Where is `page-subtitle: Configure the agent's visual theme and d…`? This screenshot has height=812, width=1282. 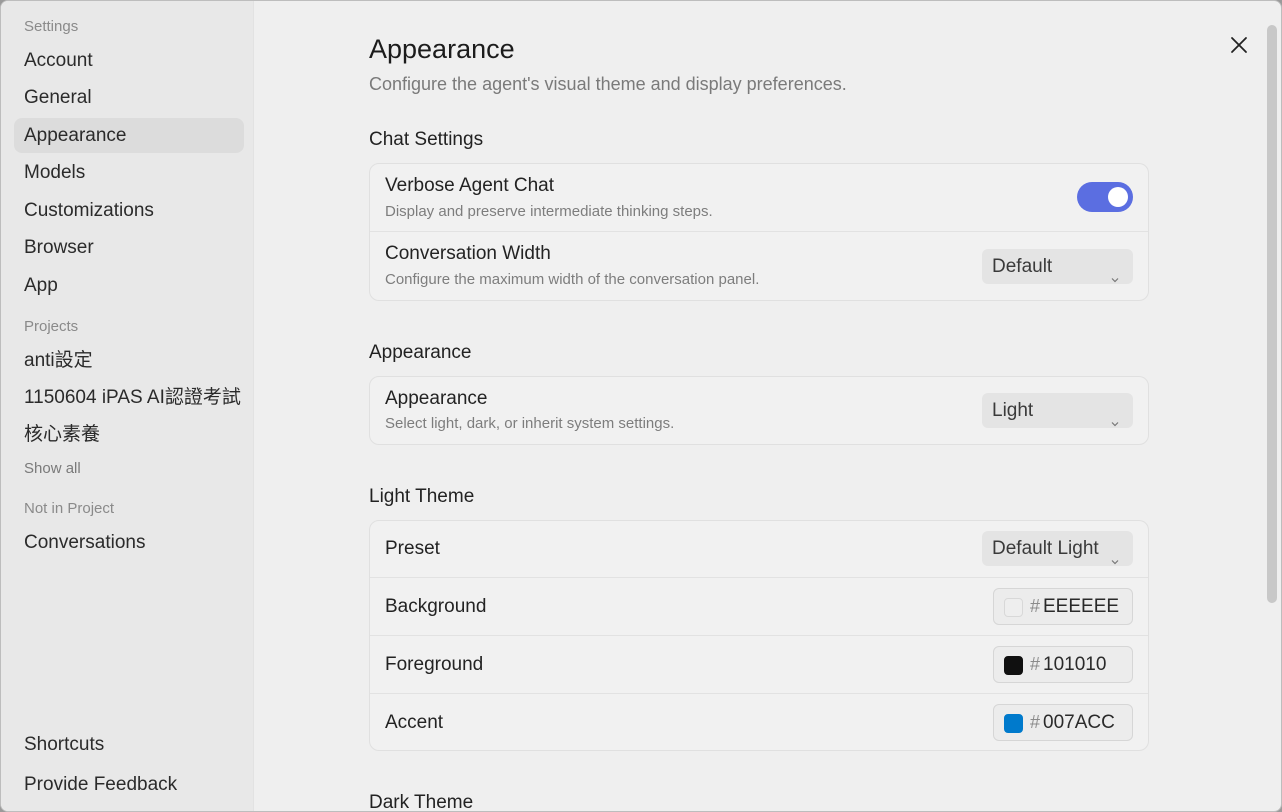
page-subtitle: Configure the agent's visual theme and d… is located at coordinates (608, 84).